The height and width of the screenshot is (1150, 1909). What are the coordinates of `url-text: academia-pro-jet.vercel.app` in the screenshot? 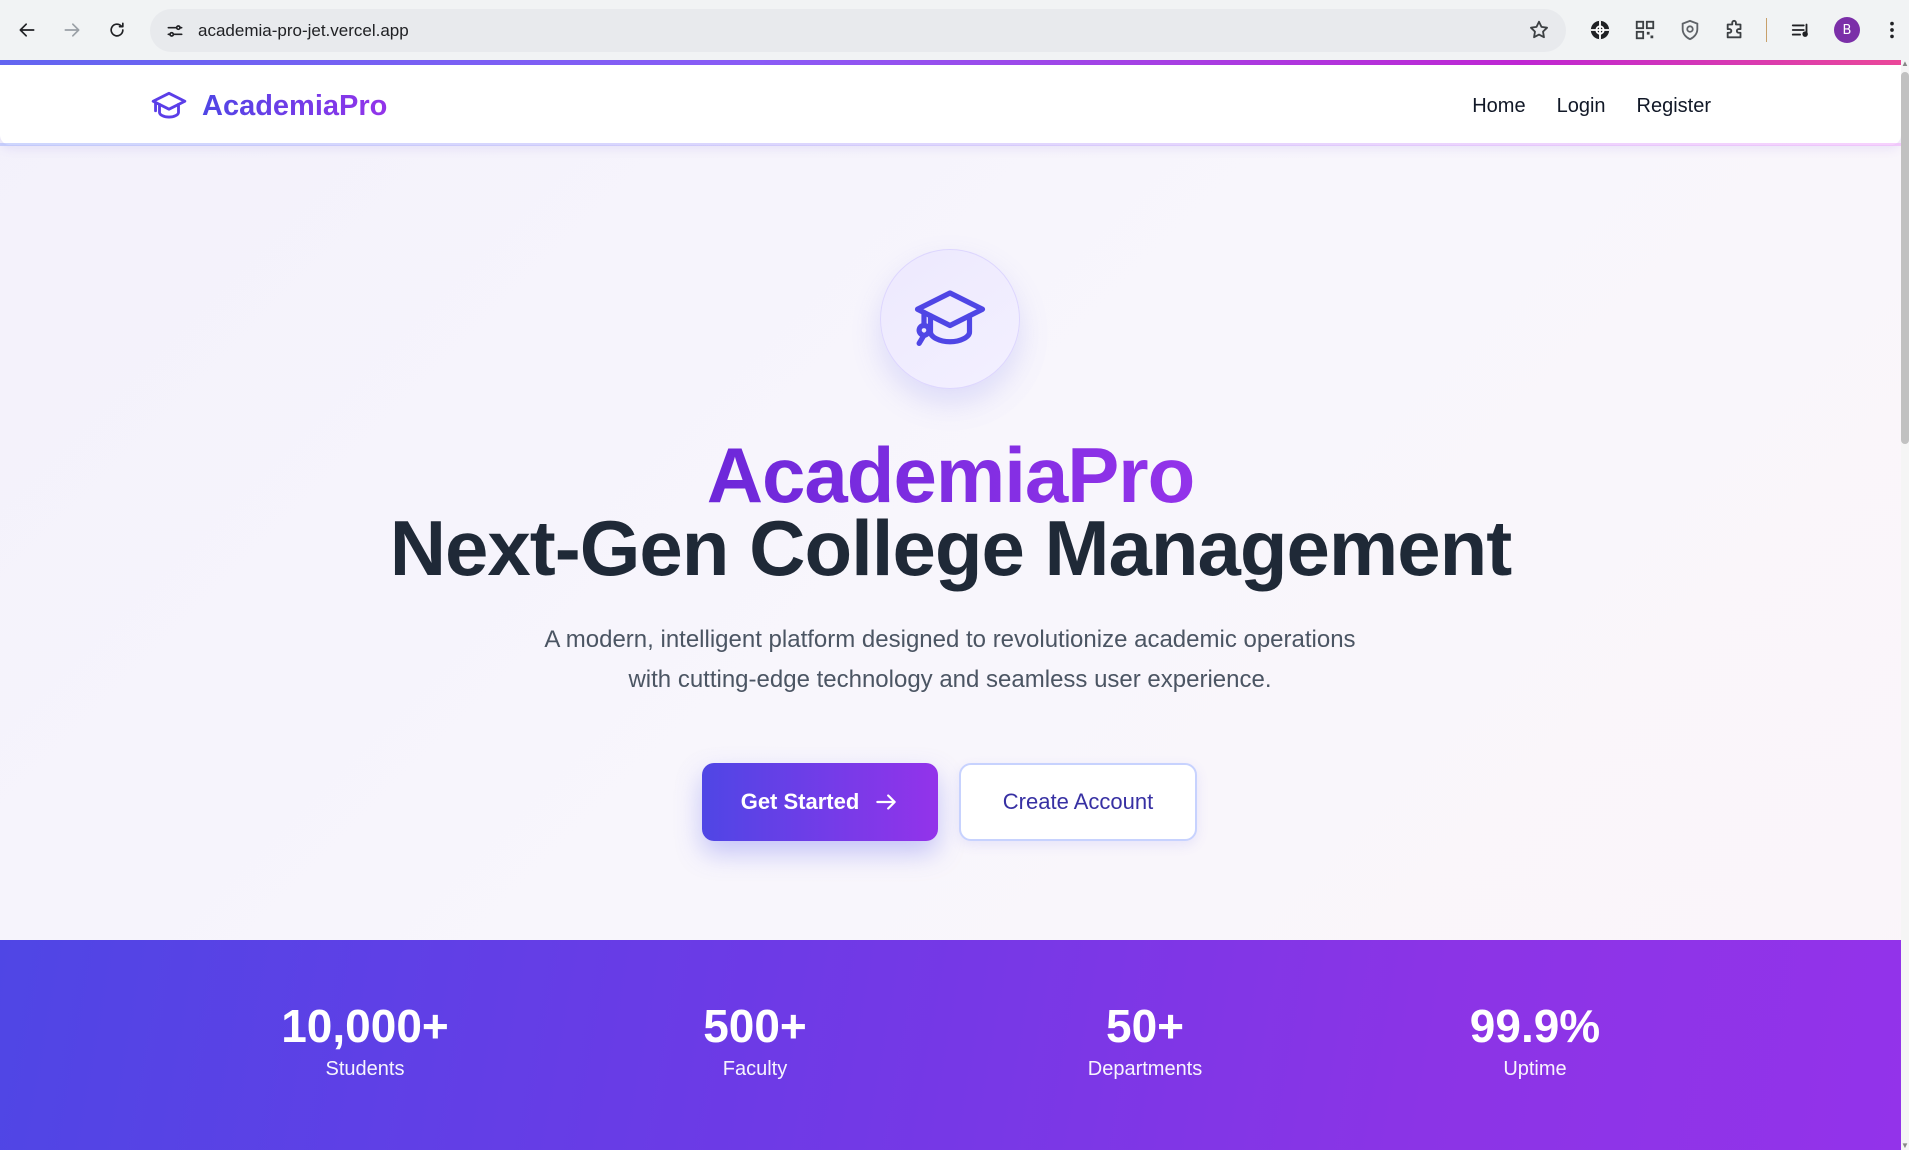 It's located at (303, 31).